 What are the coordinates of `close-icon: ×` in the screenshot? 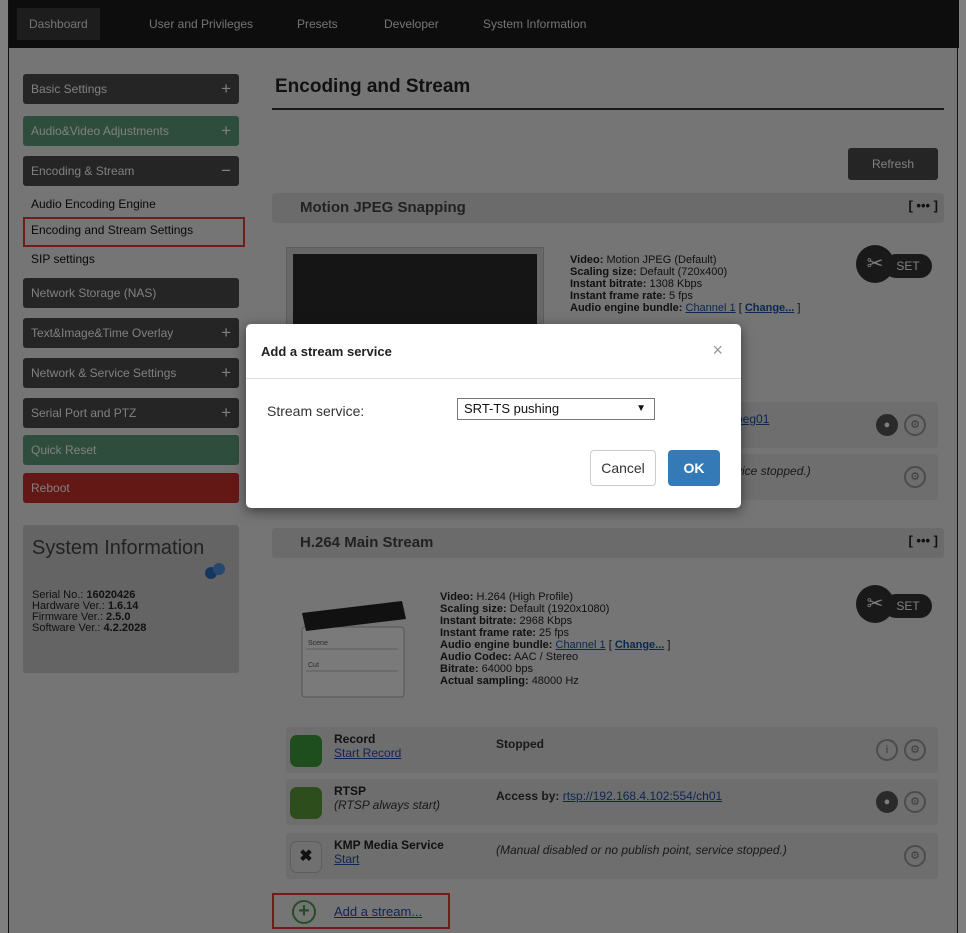 It's located at (717, 350).